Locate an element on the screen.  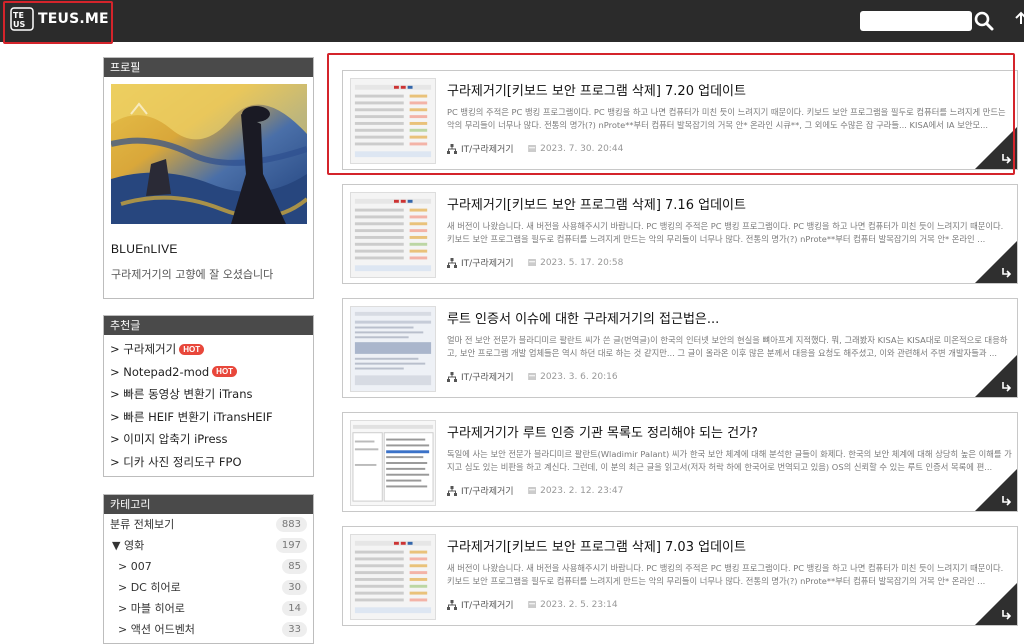
post-meta: IT/구라제거기 ▤ 2023. 2. 12. 23:47 is located at coordinates (535, 490).